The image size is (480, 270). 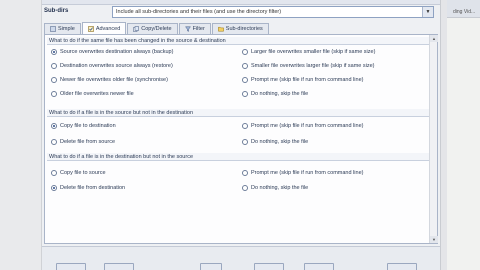 What do you see at coordinates (83, 173) in the screenshot?
I see `option-label: Copy file to source` at bounding box center [83, 173].